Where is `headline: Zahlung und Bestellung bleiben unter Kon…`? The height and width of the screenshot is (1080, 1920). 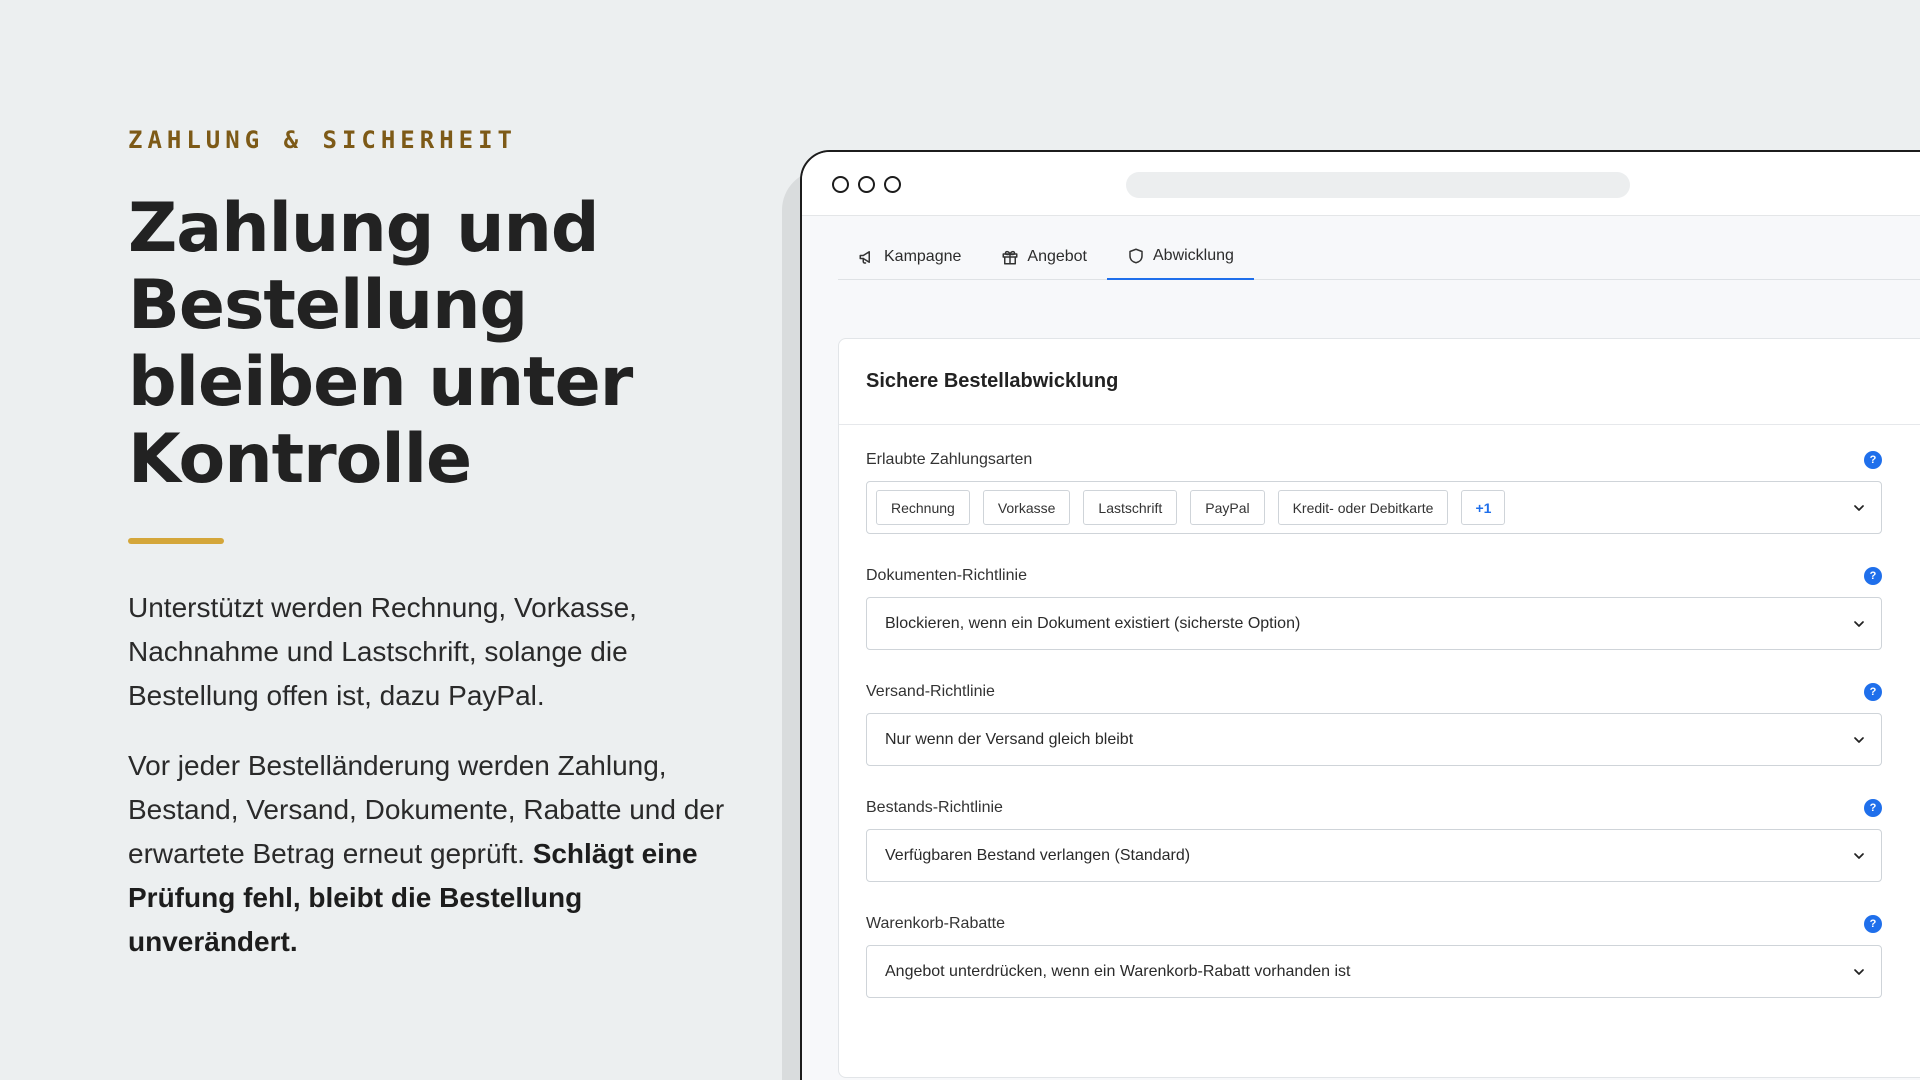
headline: Zahlung und Bestellung bleiben unter Kon… is located at coordinates (380, 344).